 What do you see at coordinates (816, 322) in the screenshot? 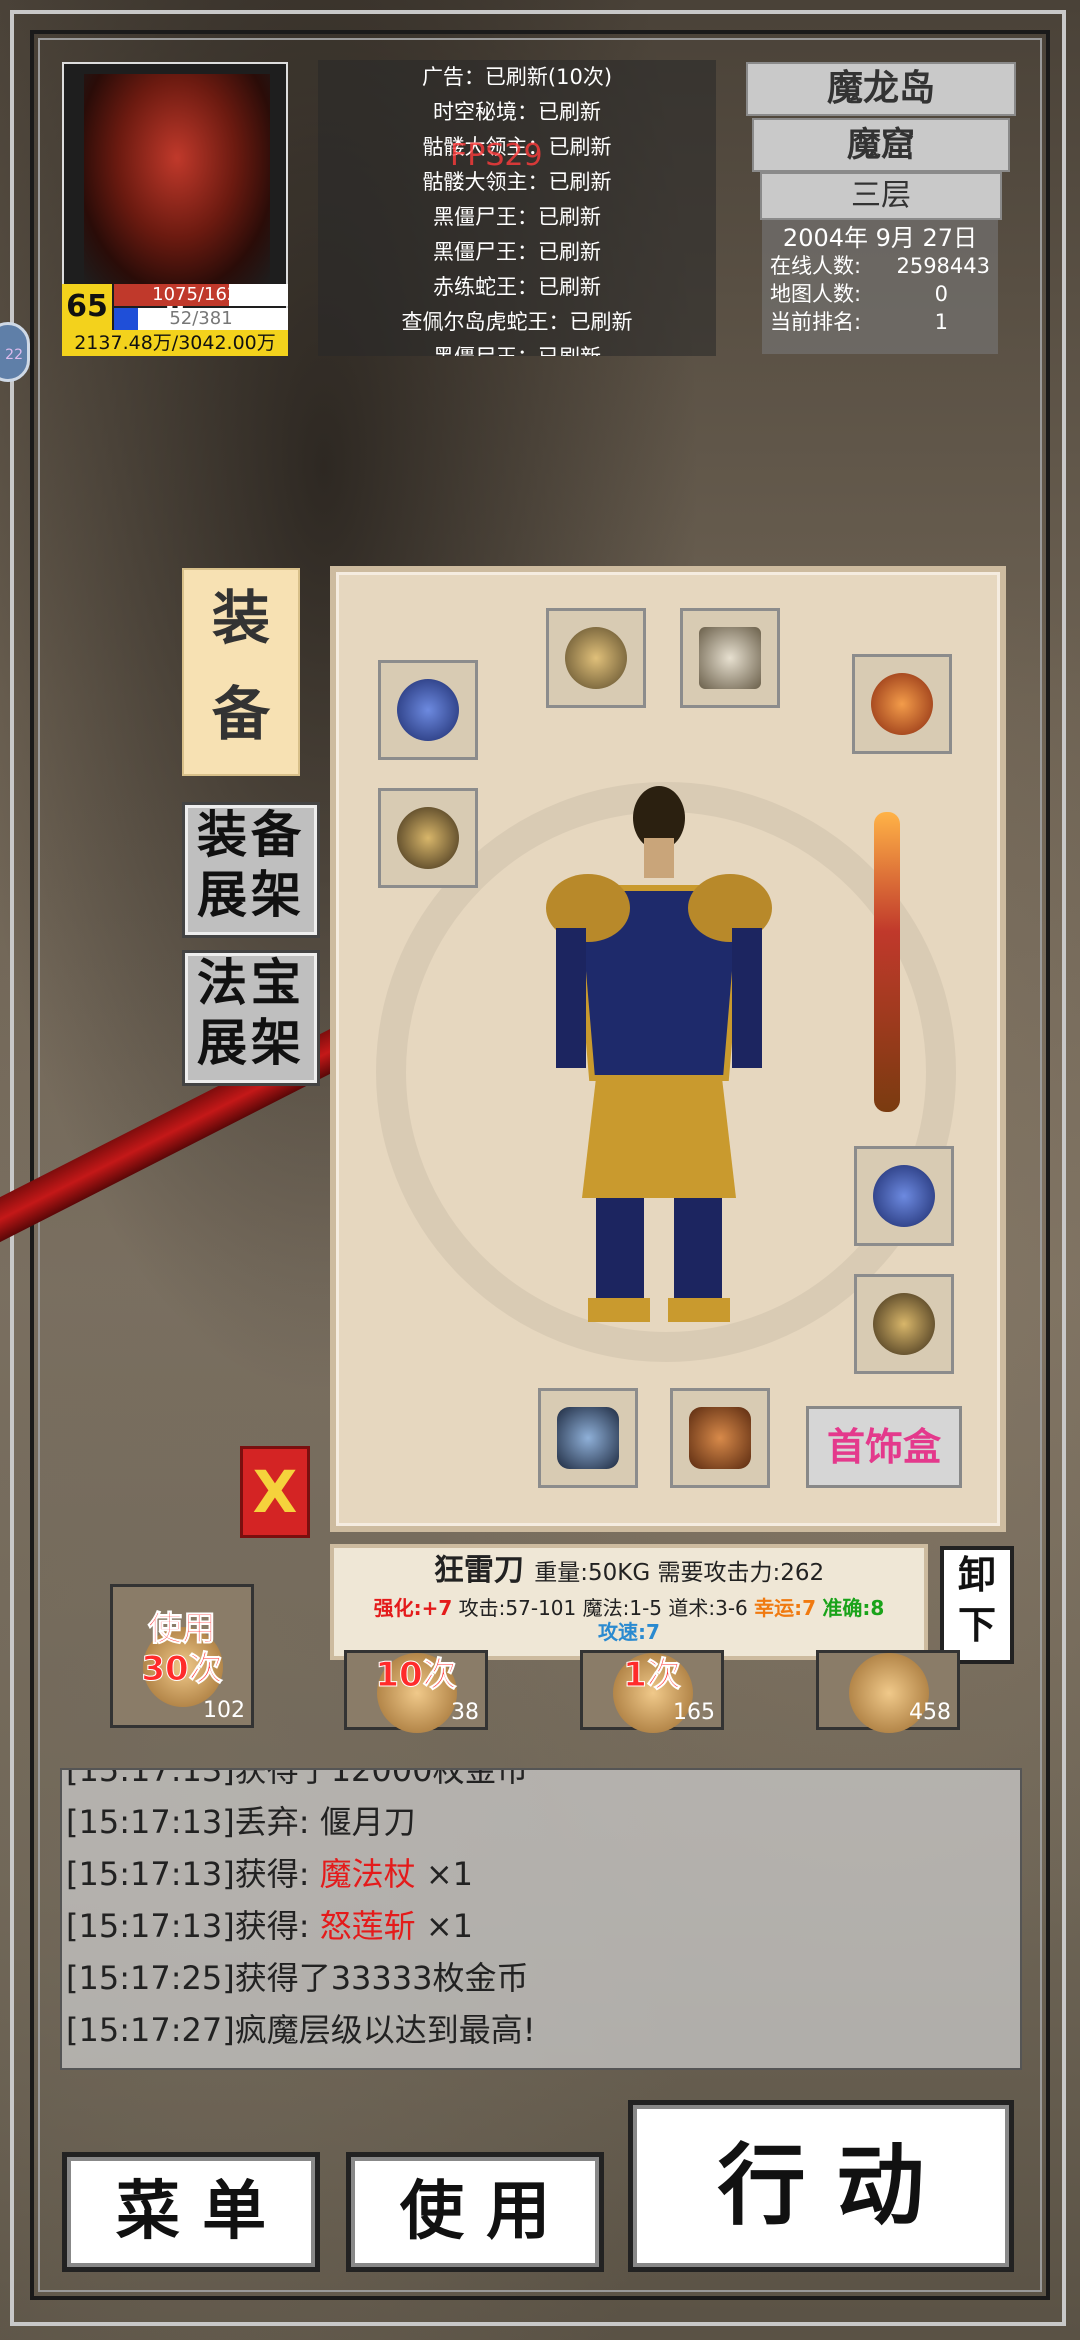
I see `rank-label: 当前排名:` at bounding box center [816, 322].